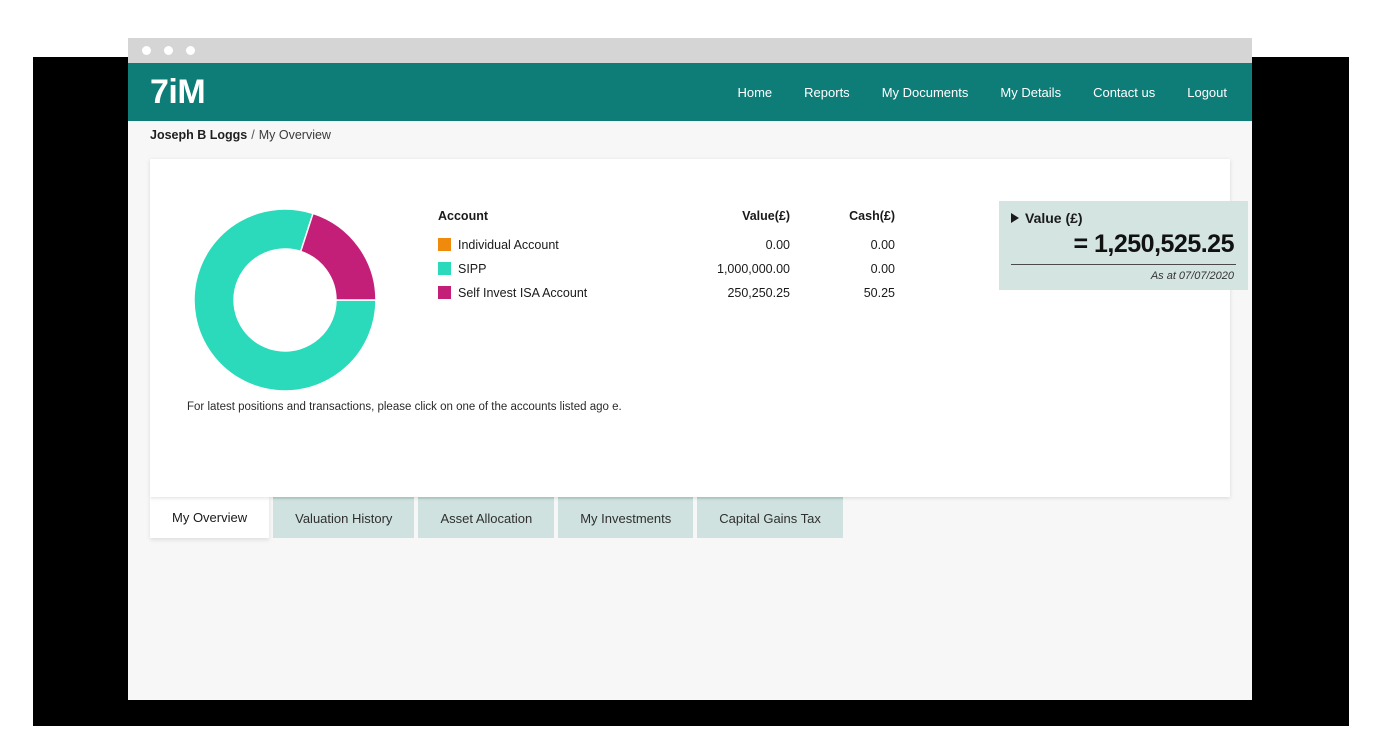 This screenshot has width=1380, height=740. I want to click on value-as-at-date: As at 07/07/2020, so click(1192, 276).